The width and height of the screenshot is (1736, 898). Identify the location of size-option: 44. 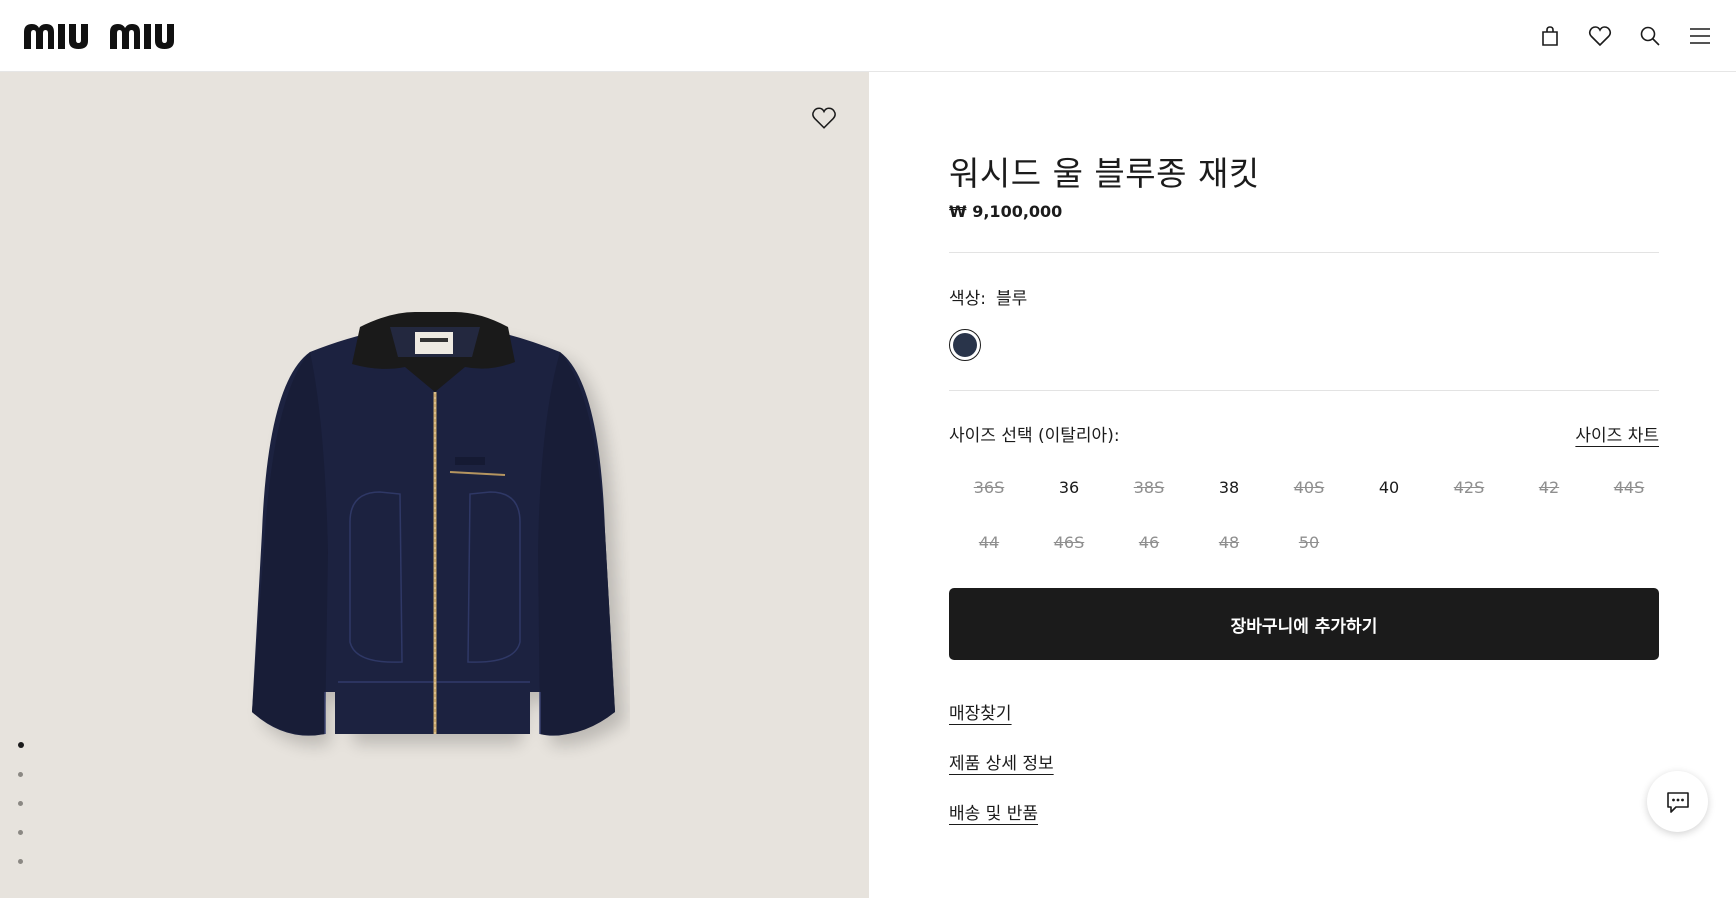
(989, 542).